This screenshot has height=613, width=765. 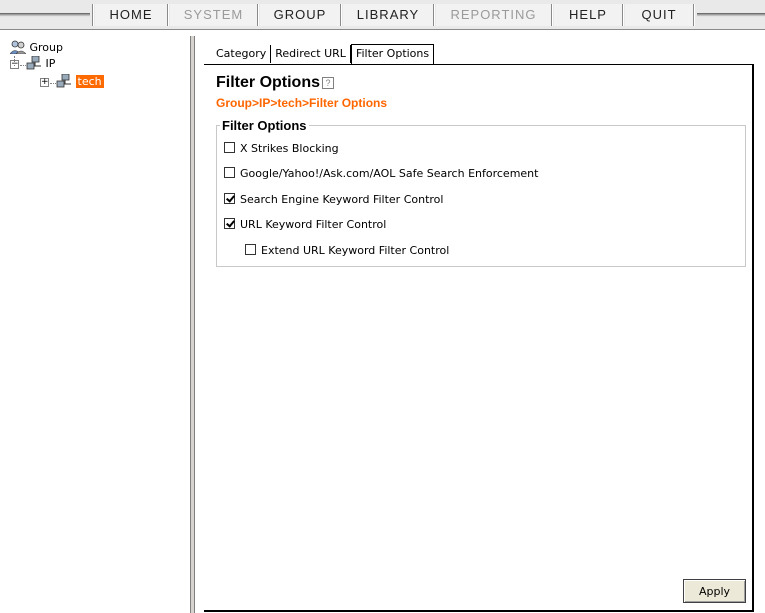 What do you see at coordinates (18, 47) in the screenshot?
I see `group-icon` at bounding box center [18, 47].